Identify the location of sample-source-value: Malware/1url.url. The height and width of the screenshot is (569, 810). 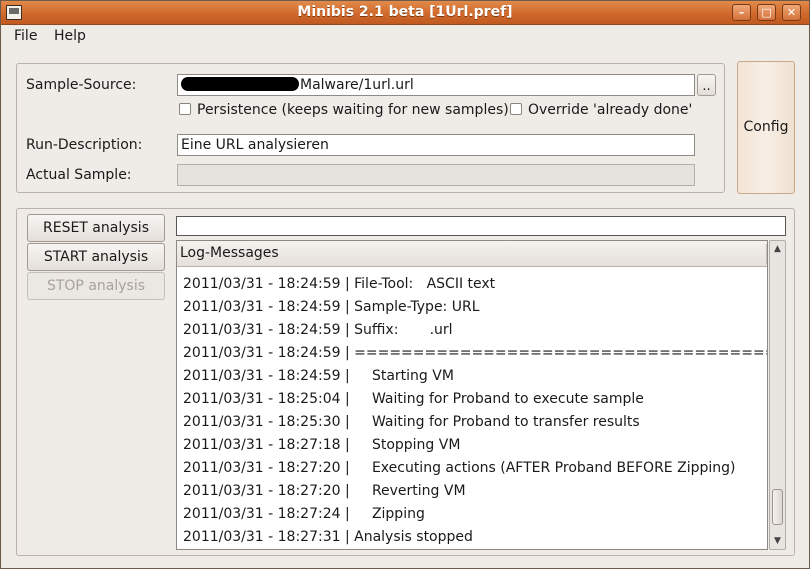
(357, 85).